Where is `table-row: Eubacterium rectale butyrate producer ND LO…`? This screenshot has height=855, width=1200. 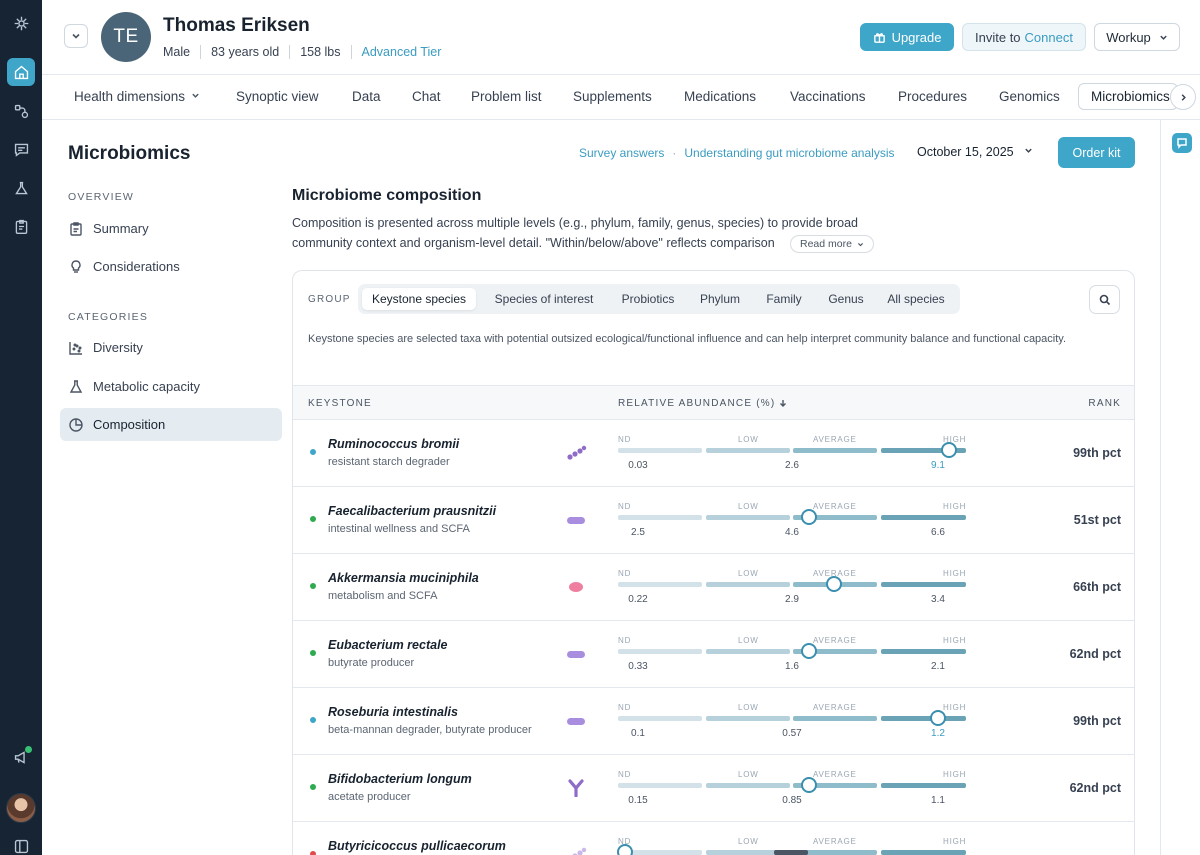 table-row: Eubacterium rectale butyrate producer ND LO… is located at coordinates (713, 654).